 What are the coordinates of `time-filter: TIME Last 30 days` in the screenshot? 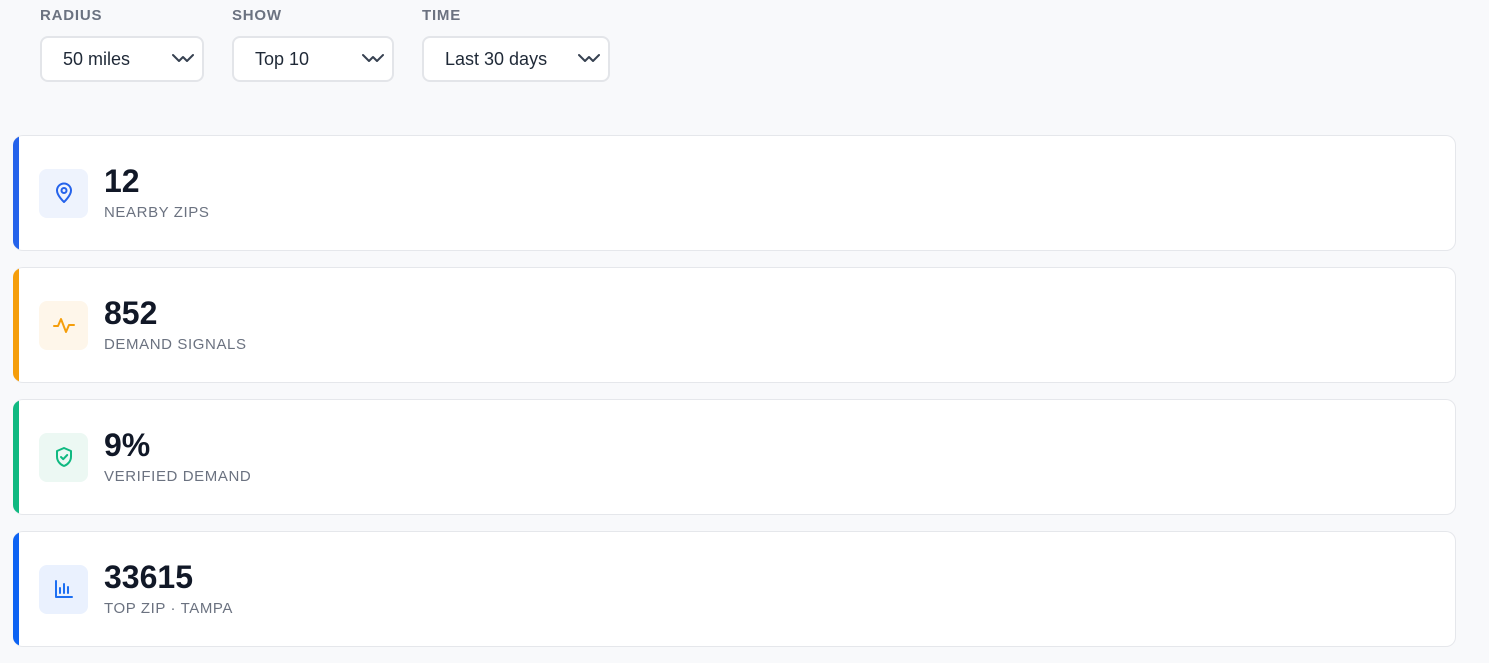 It's located at (516, 41).